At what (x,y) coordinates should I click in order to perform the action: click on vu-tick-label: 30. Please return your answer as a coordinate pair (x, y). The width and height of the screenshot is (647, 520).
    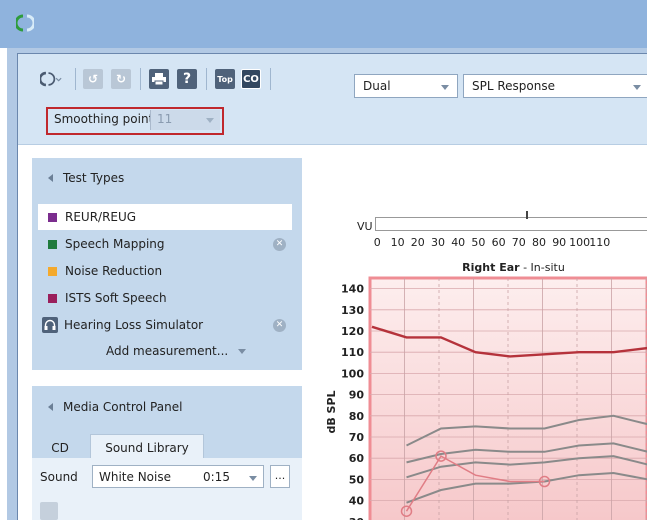
    Looking at the image, I should click on (438, 242).